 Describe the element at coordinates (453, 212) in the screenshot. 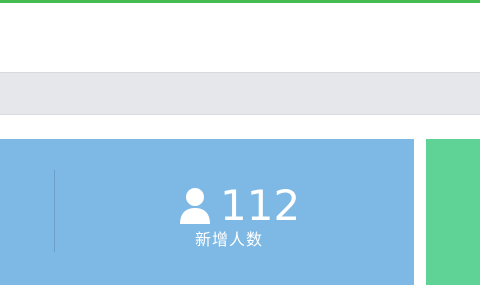

I see `stat-card-secondary` at that location.